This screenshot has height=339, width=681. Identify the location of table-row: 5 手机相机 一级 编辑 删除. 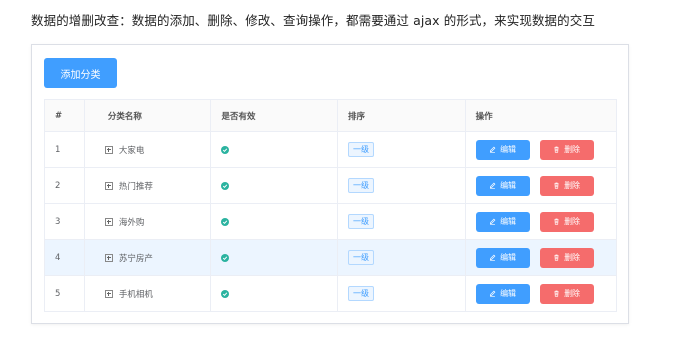
(330, 294).